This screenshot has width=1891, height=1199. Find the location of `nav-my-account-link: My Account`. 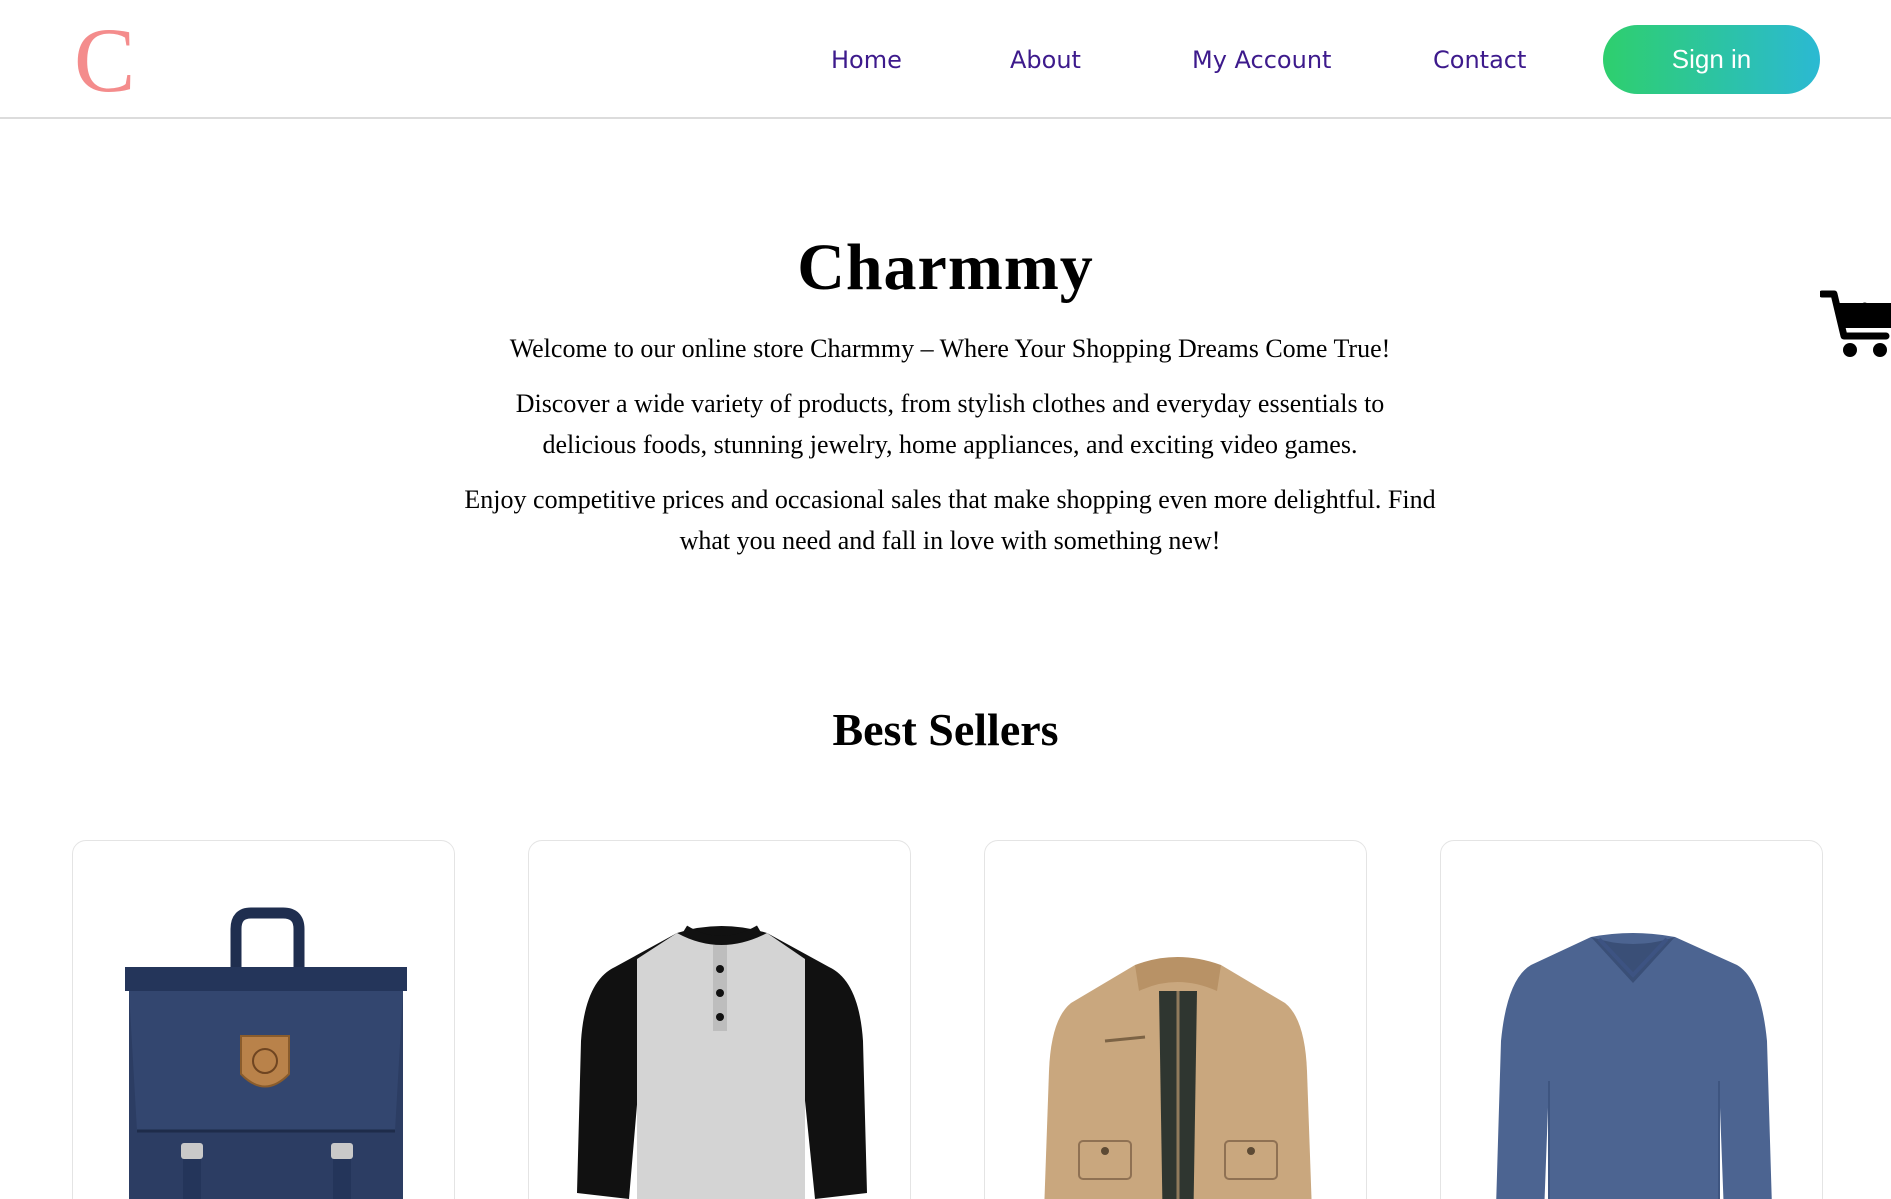

nav-my-account-link: My Account is located at coordinates (1261, 60).